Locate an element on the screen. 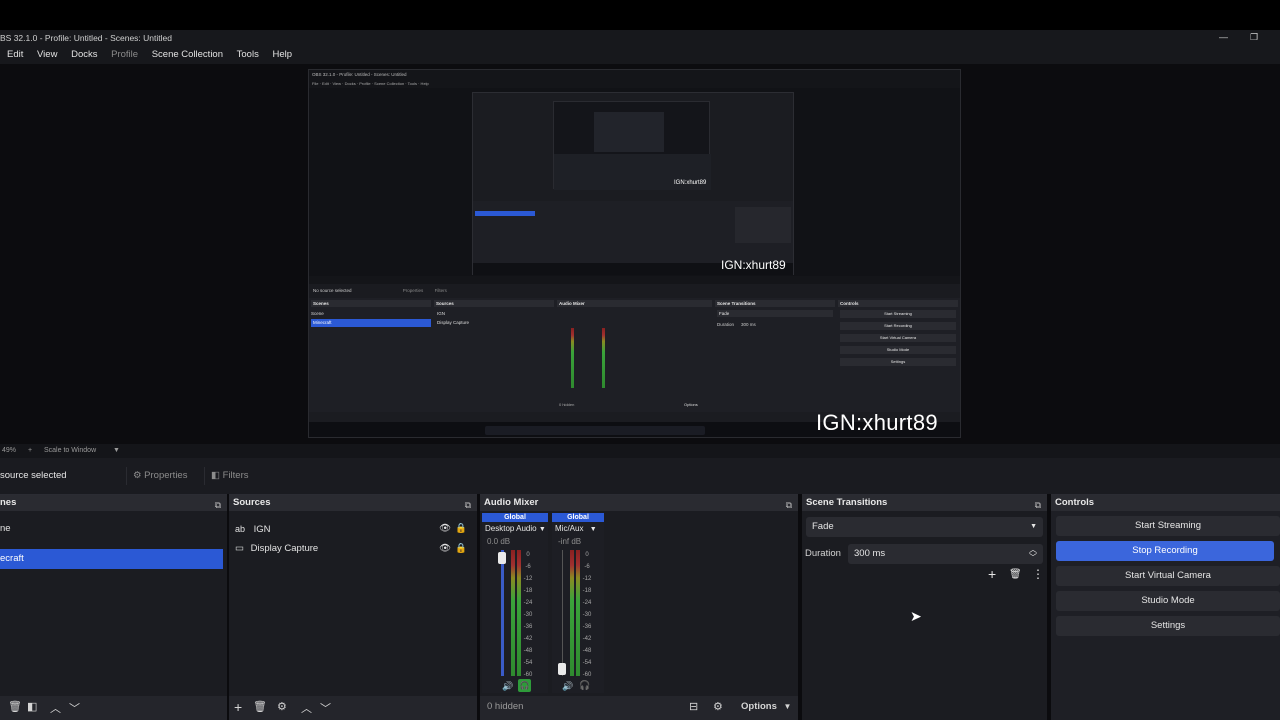 The height and width of the screenshot is (720, 1280). zoom-plus-icon: + is located at coordinates (30, 451).